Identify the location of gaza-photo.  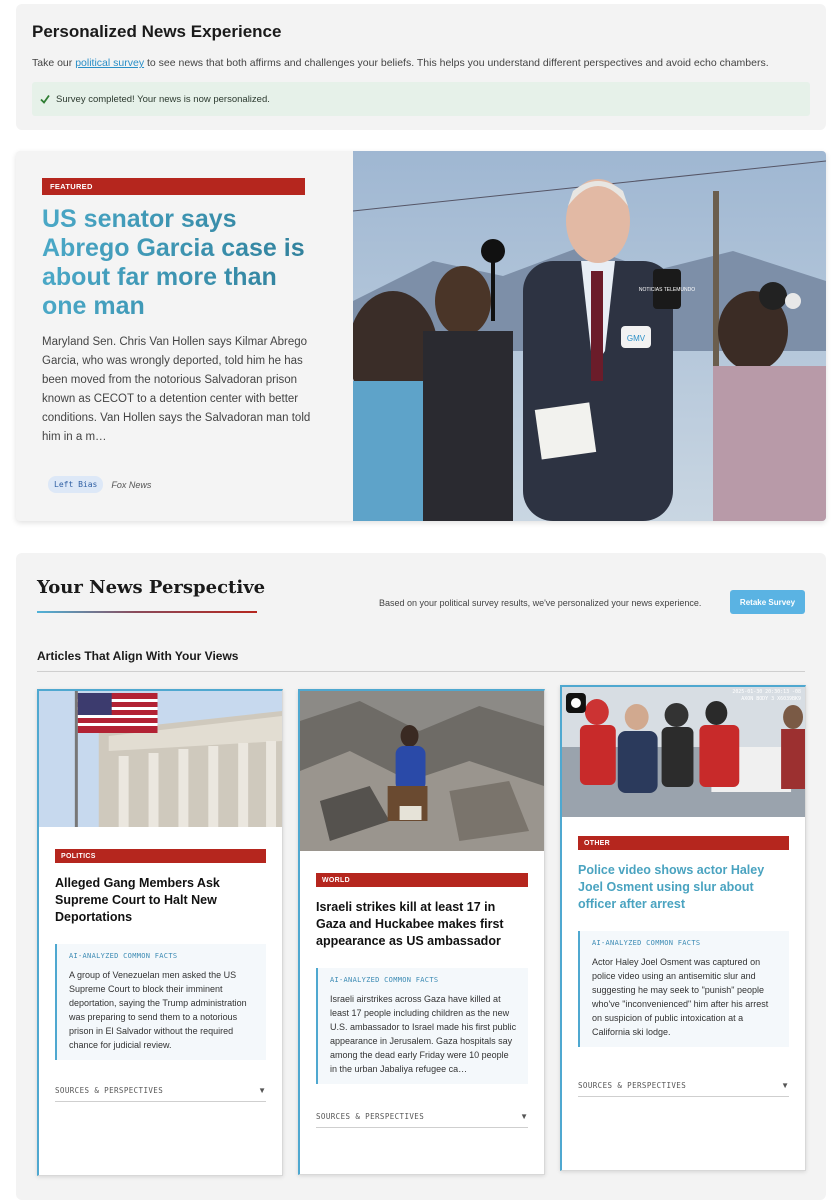
(422, 771).